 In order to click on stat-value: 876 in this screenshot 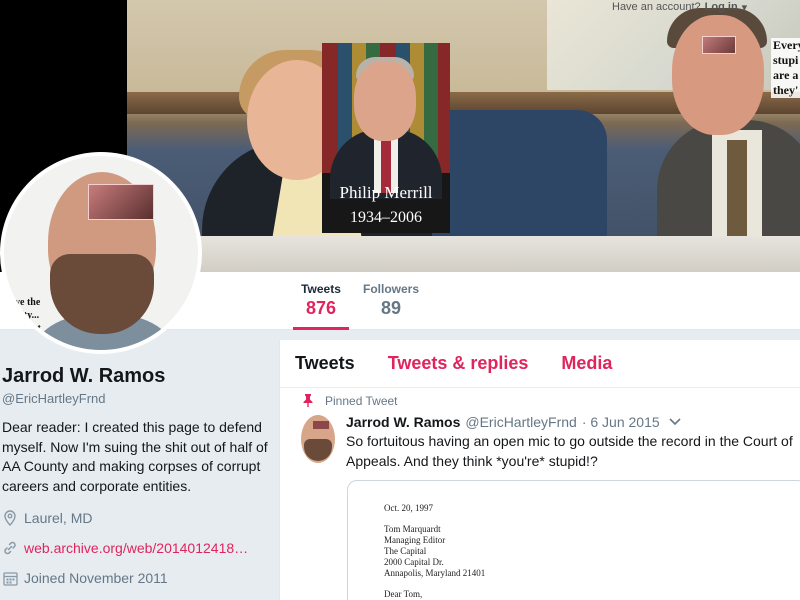, I will do `click(321, 308)`.